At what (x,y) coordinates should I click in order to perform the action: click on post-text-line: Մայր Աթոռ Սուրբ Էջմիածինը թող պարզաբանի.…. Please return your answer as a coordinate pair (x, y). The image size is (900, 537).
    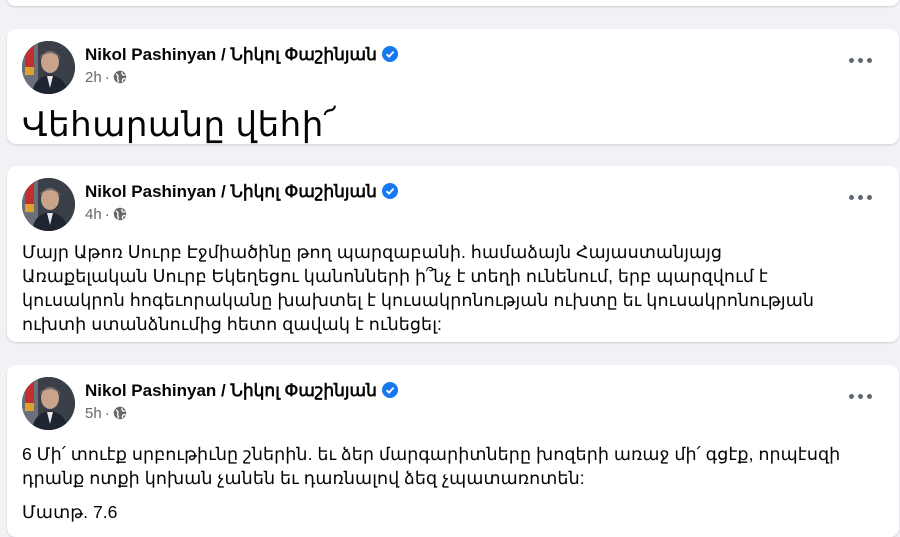
    Looking at the image, I should click on (372, 252).